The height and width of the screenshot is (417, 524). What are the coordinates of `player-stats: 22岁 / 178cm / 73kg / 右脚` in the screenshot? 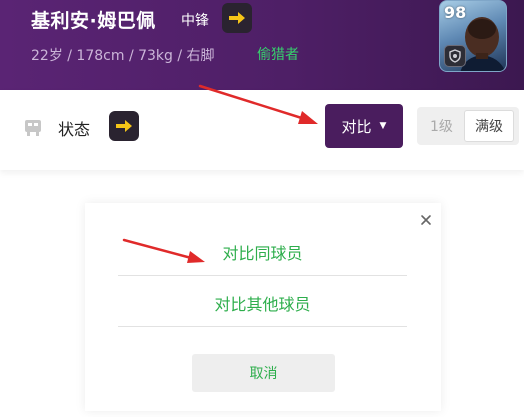 It's located at (123, 56).